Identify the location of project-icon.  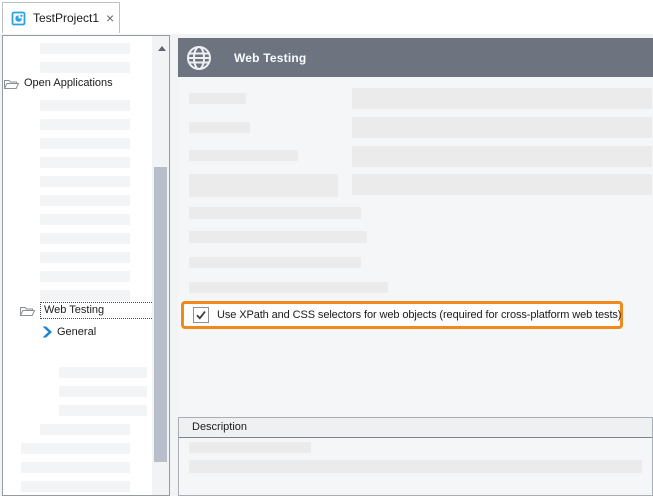
(18, 18).